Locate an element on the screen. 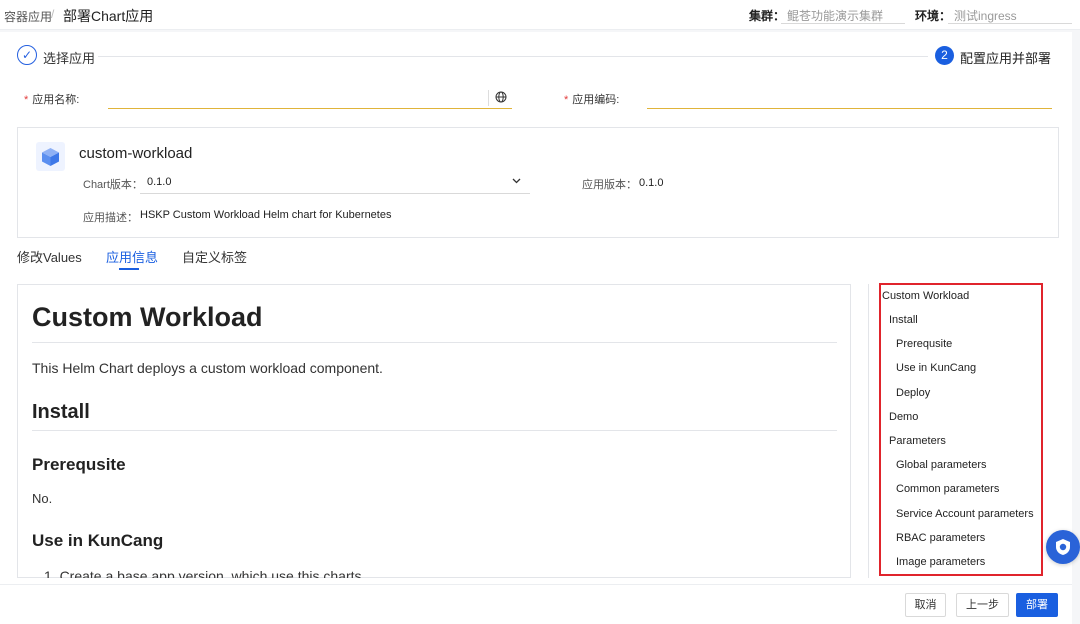 Image resolution: width=1080 pixels, height=624 pixels. toc-item-common-parameters: Common parameters is located at coordinates (947, 489).